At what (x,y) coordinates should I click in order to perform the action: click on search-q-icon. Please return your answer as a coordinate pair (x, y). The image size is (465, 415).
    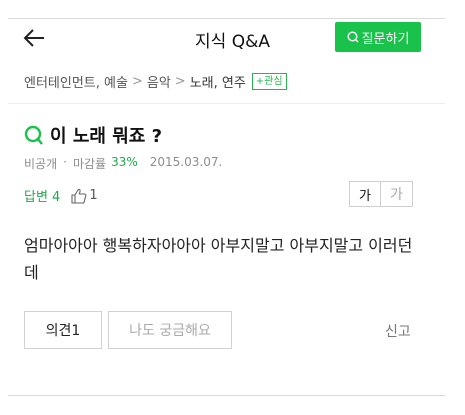
    Looking at the image, I should click on (353, 37).